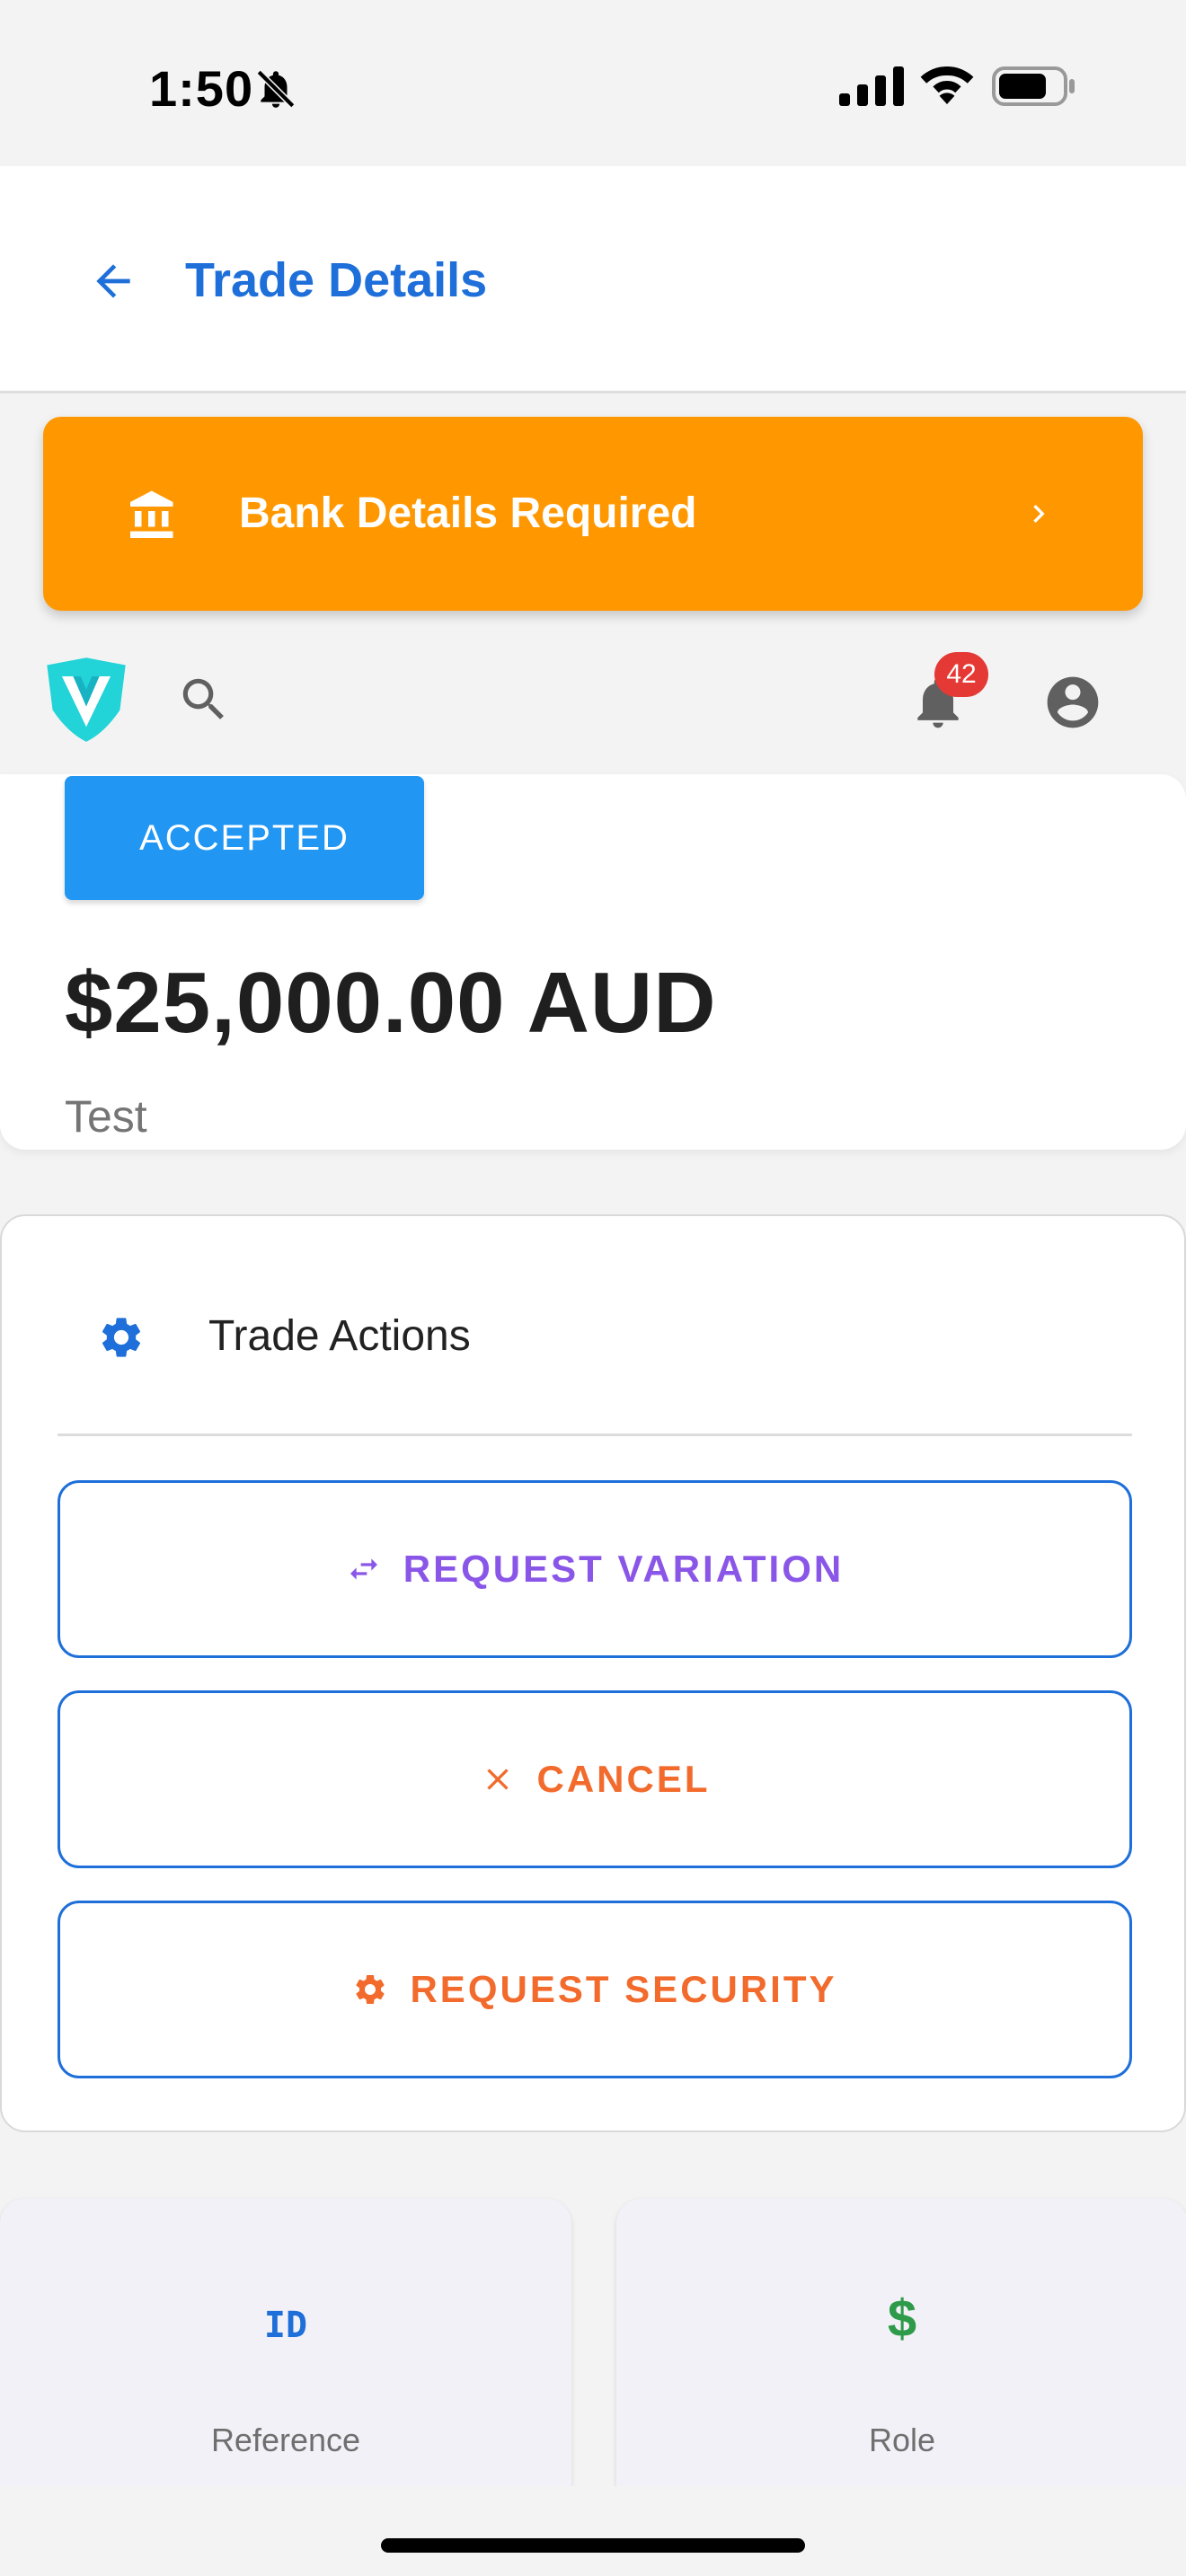 Image resolution: width=1186 pixels, height=2576 pixels. Describe the element at coordinates (902, 2318) in the screenshot. I see `dollar-icon: $` at that location.